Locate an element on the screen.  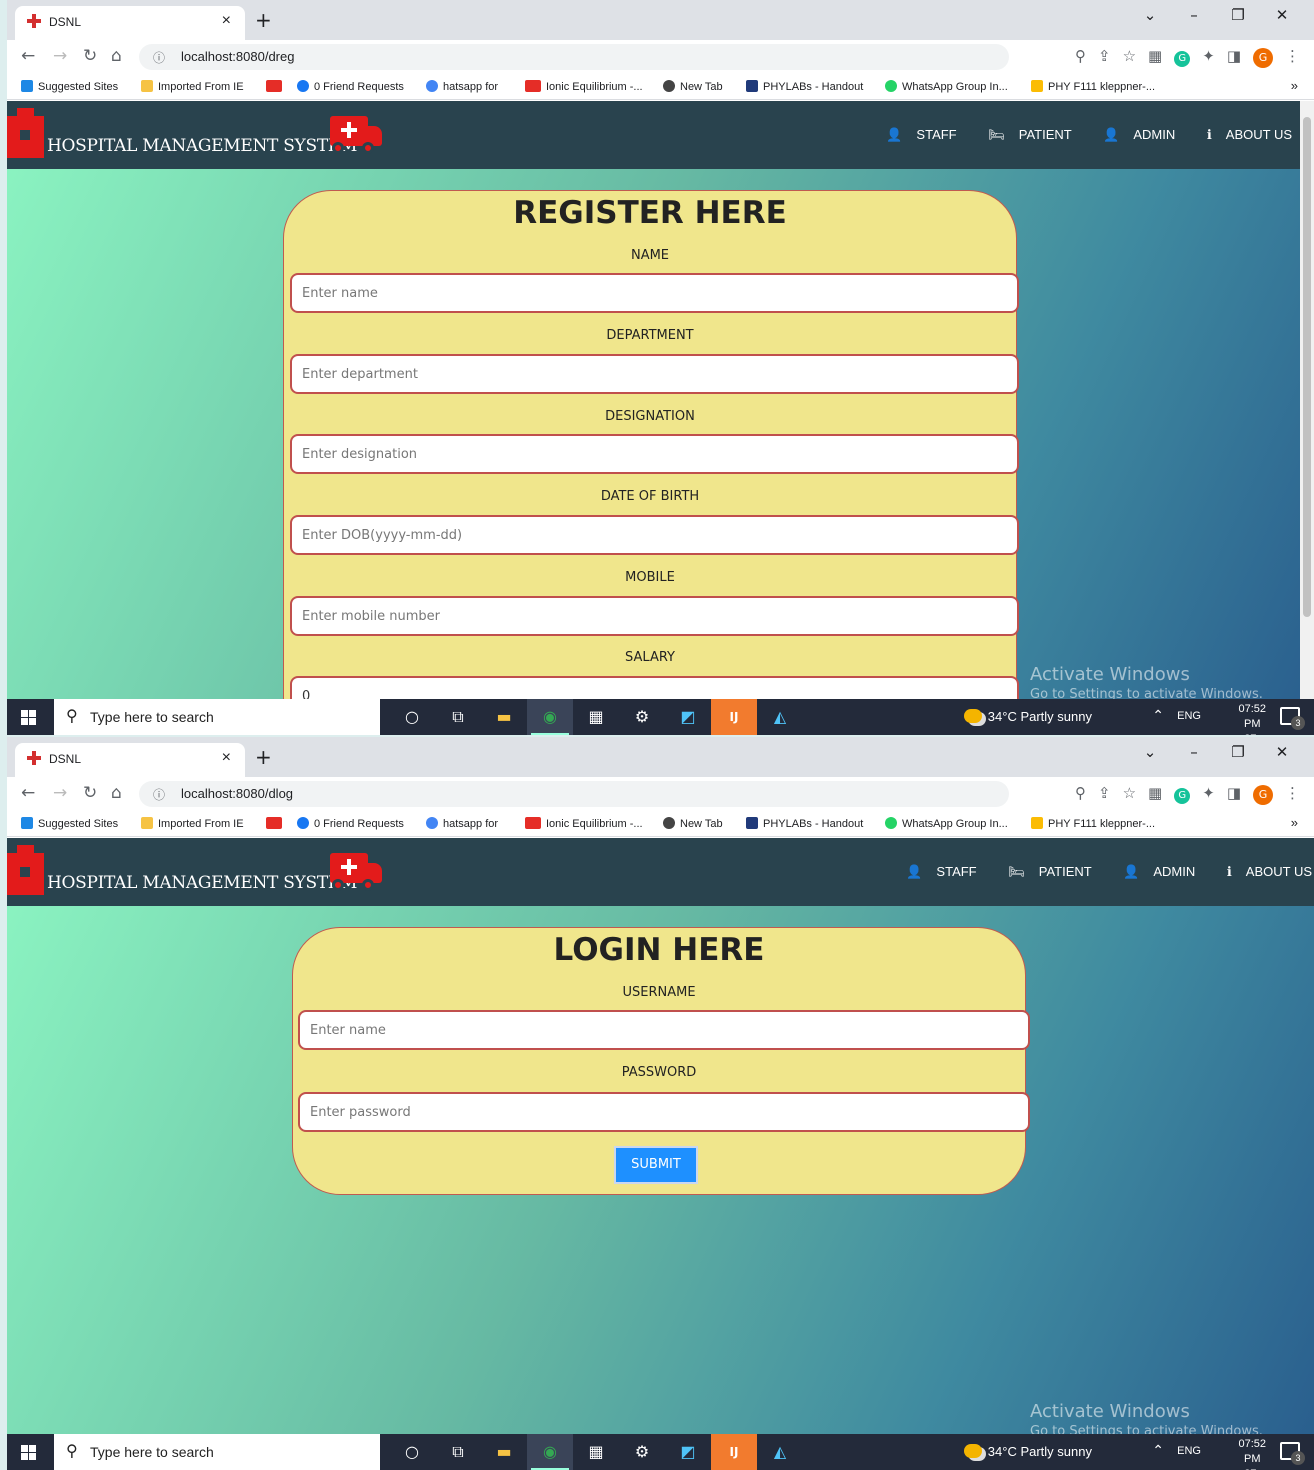
username-input: Enter name is located at coordinates (664, 1030).